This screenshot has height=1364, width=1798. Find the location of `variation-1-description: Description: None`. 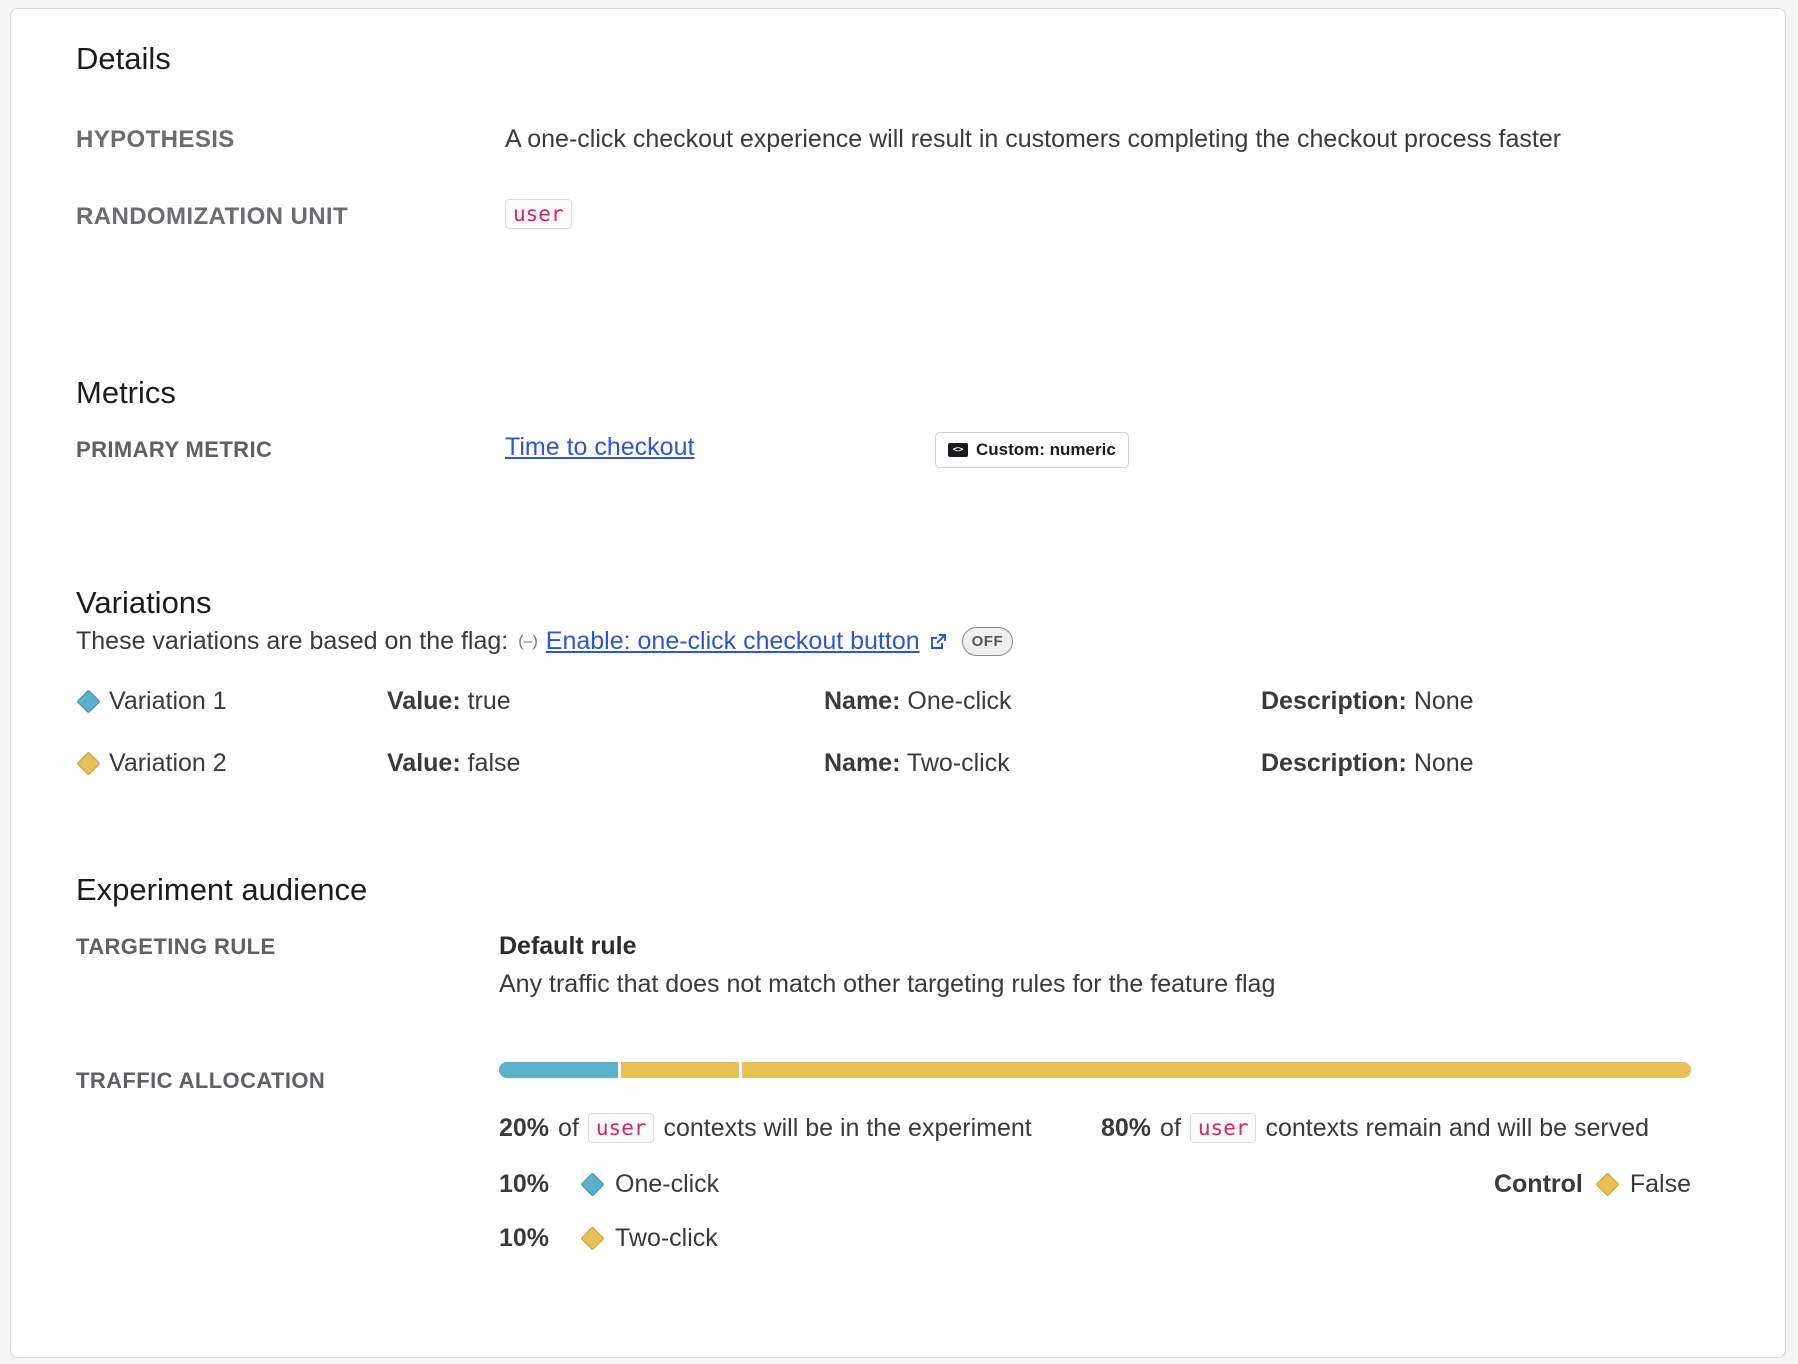

variation-1-description: Description: None is located at coordinates (1367, 701).